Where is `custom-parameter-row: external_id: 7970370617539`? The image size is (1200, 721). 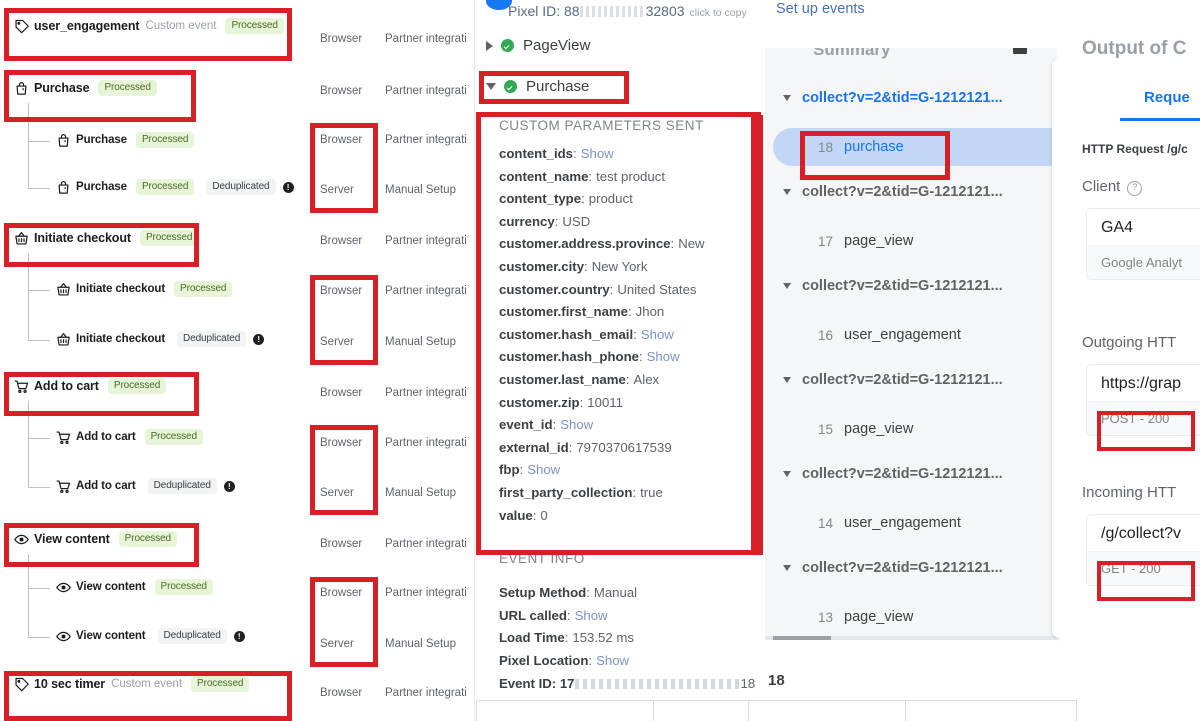
custom-parameter-row: external_id: 7970370617539 is located at coordinates (585, 447).